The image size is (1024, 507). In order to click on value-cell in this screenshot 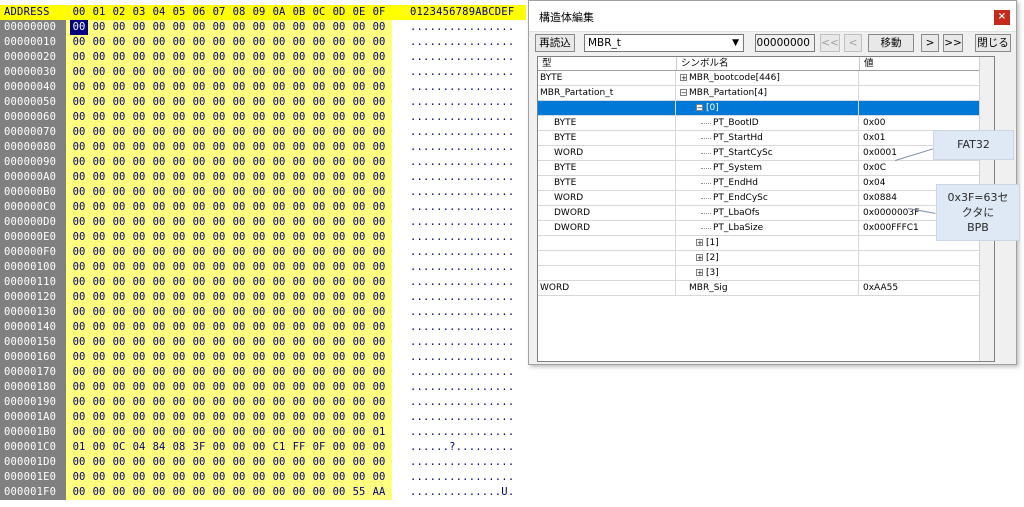, I will do `click(927, 93)`.